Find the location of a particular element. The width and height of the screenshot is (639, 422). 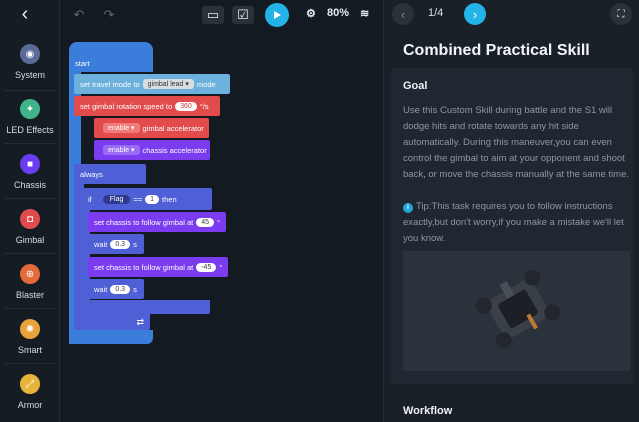

chassis-enable-dropdown: enable is located at coordinates (121, 150).